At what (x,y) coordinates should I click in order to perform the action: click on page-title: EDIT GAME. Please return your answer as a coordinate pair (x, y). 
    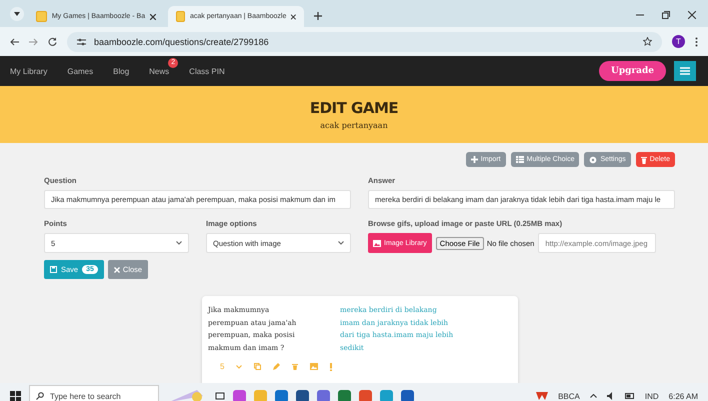
    Looking at the image, I should click on (354, 108).